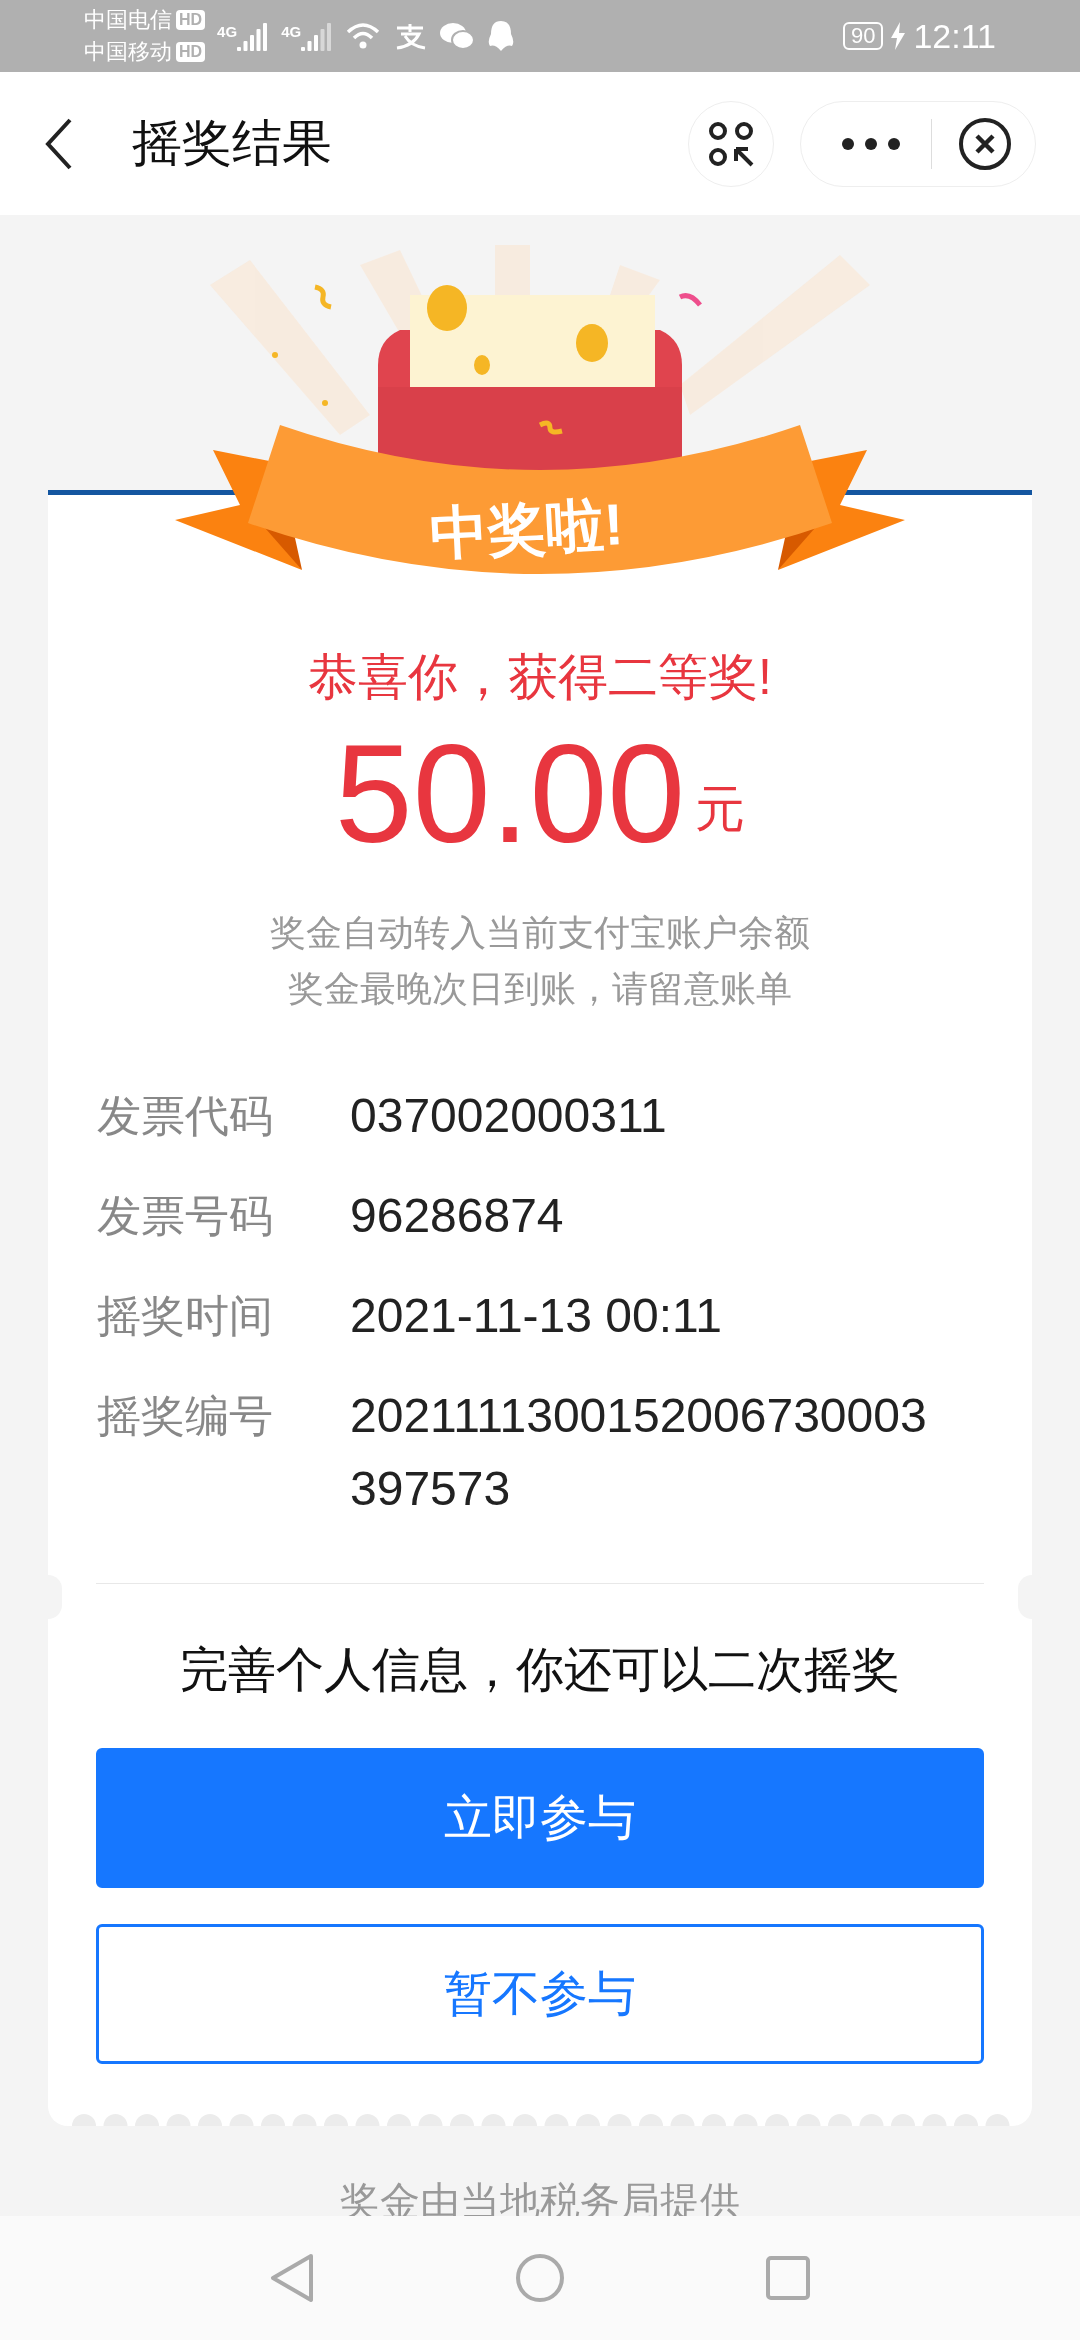 This screenshot has height=2340, width=1080. What do you see at coordinates (457, 36) in the screenshot?
I see `chat-icon` at bounding box center [457, 36].